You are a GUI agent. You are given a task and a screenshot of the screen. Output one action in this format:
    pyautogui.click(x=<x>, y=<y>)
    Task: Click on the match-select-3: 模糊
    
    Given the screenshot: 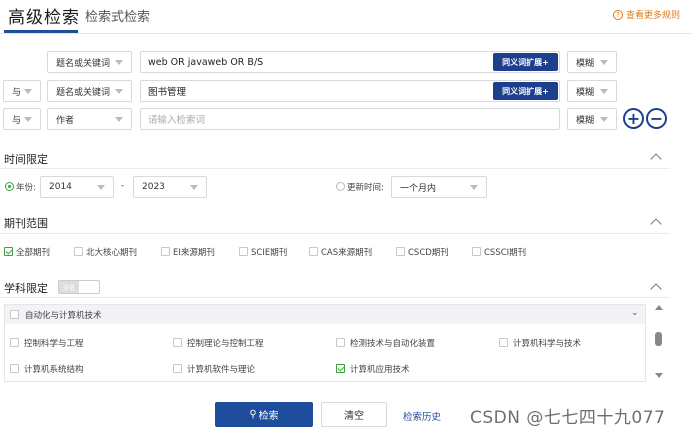 What is the action you would take?
    pyautogui.click(x=592, y=119)
    